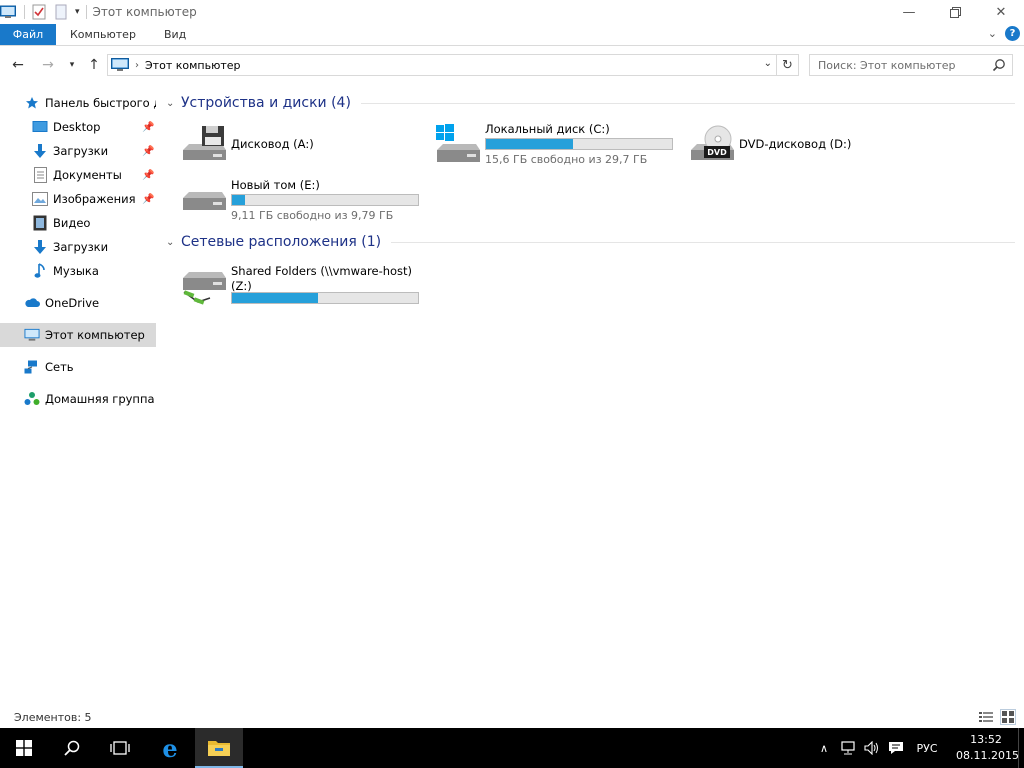 Image resolution: width=1024 pixels, height=768 pixels. I want to click on homegroup-icon, so click(32, 399).